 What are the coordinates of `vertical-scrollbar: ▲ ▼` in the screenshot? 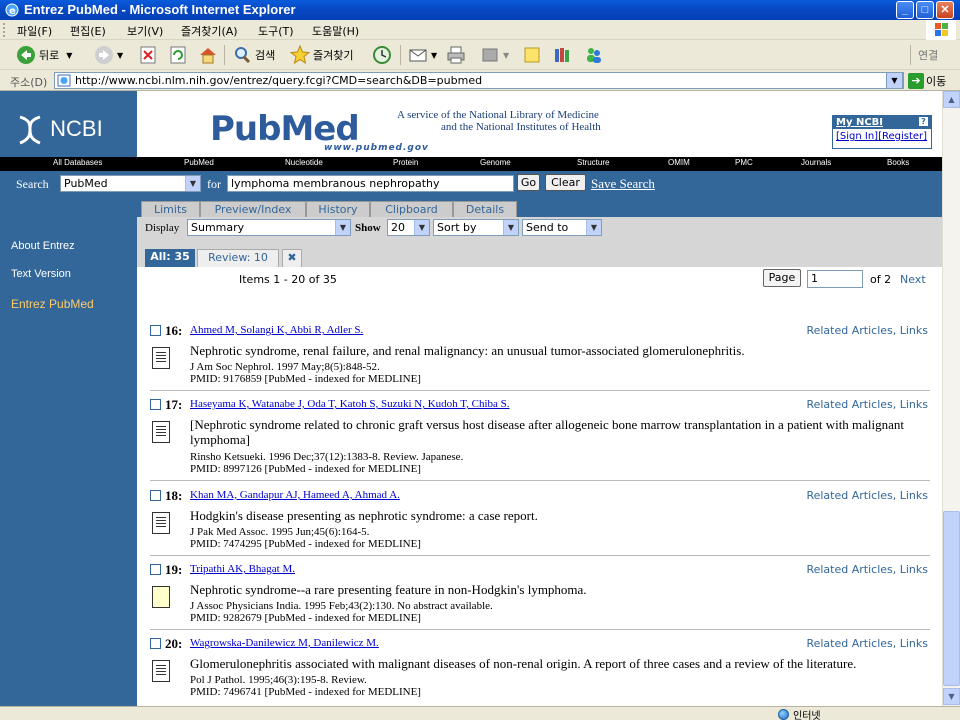 It's located at (951, 398).